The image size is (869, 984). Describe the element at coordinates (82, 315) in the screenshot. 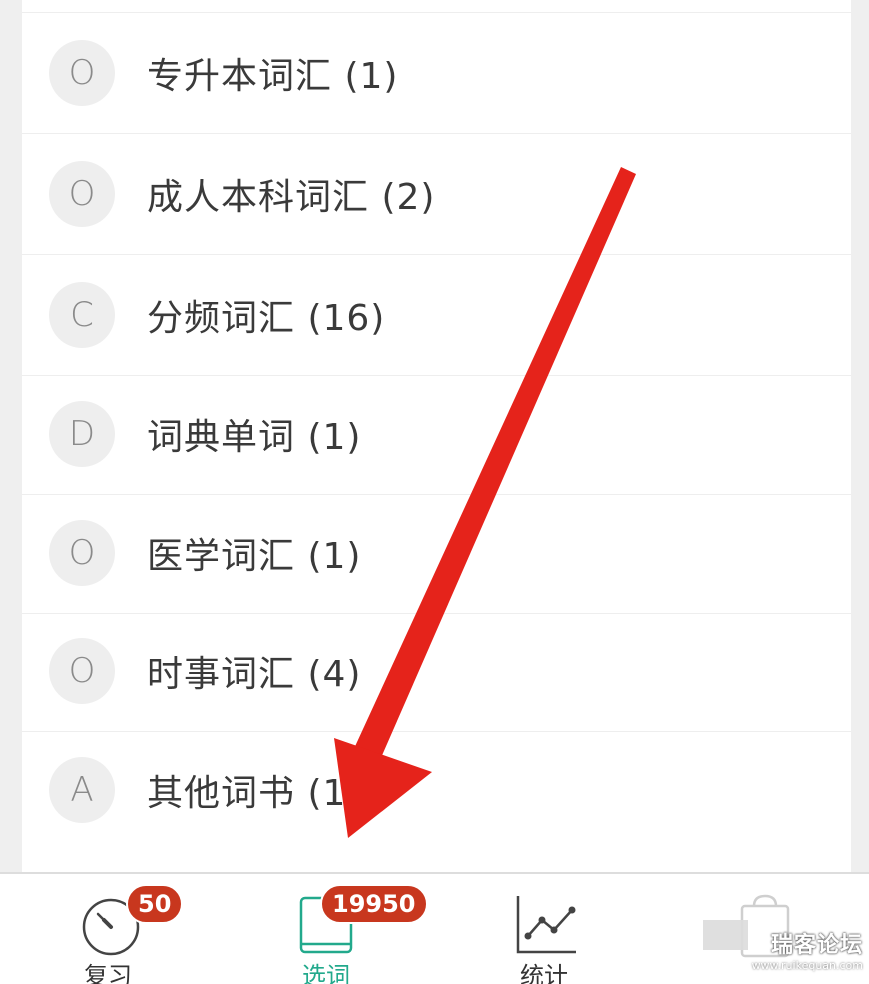

I see `letter-avatar: C` at that location.